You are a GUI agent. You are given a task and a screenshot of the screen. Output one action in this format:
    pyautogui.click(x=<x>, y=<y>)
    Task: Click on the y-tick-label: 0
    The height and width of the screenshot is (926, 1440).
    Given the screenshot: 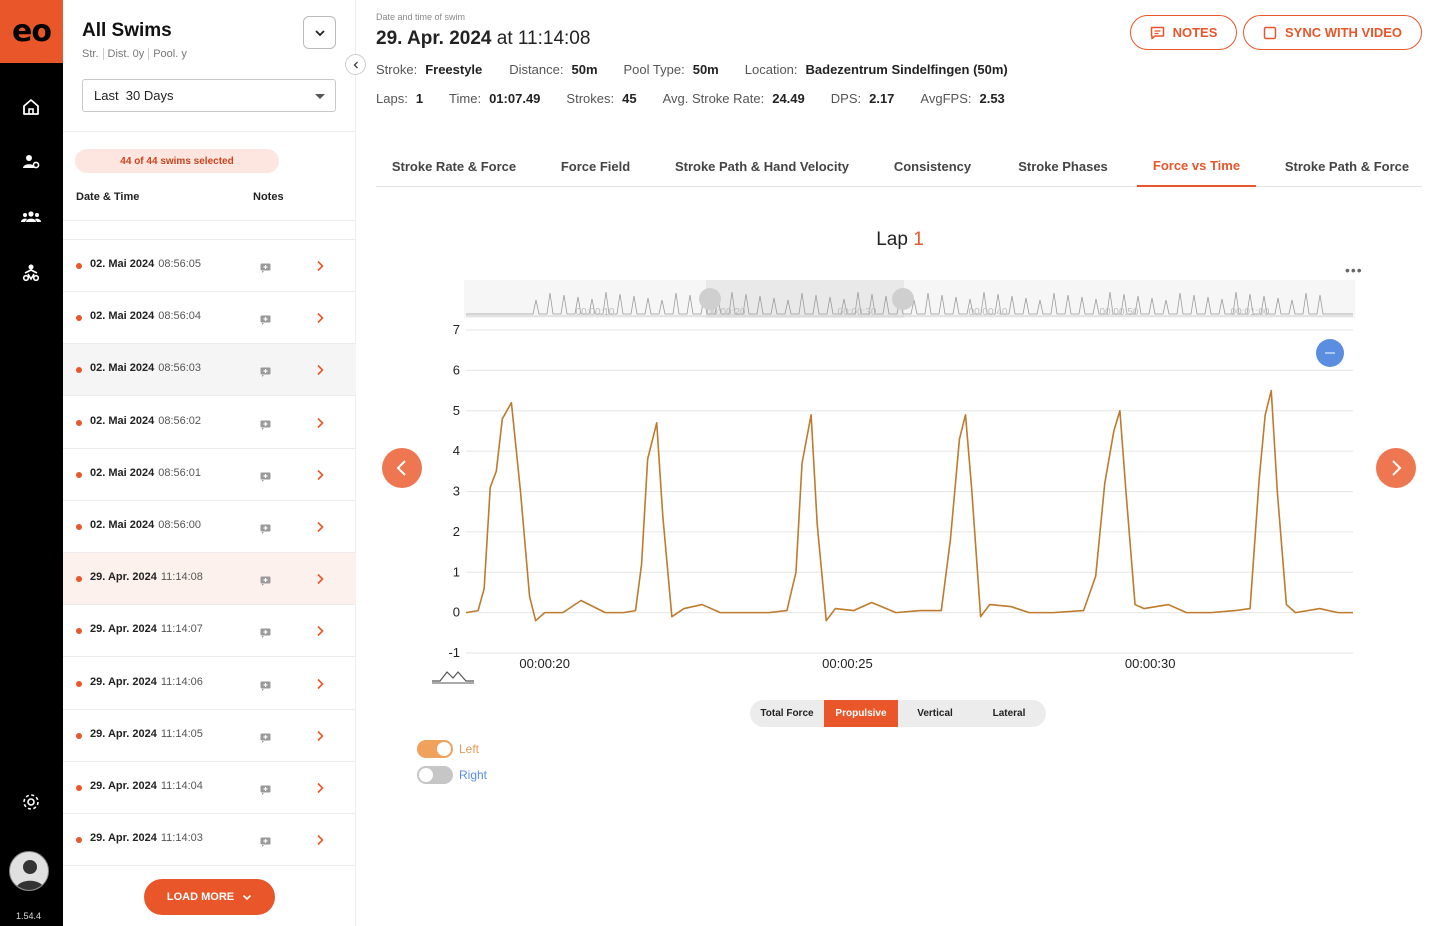 What is the action you would take?
    pyautogui.click(x=456, y=612)
    